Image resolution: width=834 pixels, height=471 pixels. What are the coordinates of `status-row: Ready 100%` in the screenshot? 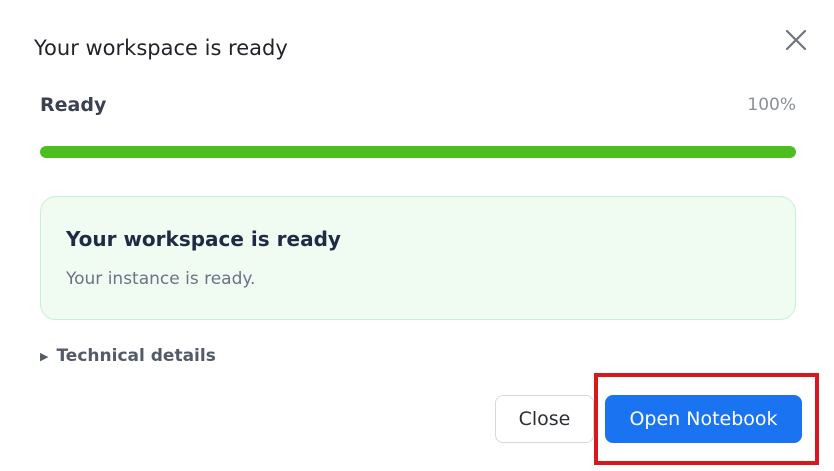 It's located at (418, 106).